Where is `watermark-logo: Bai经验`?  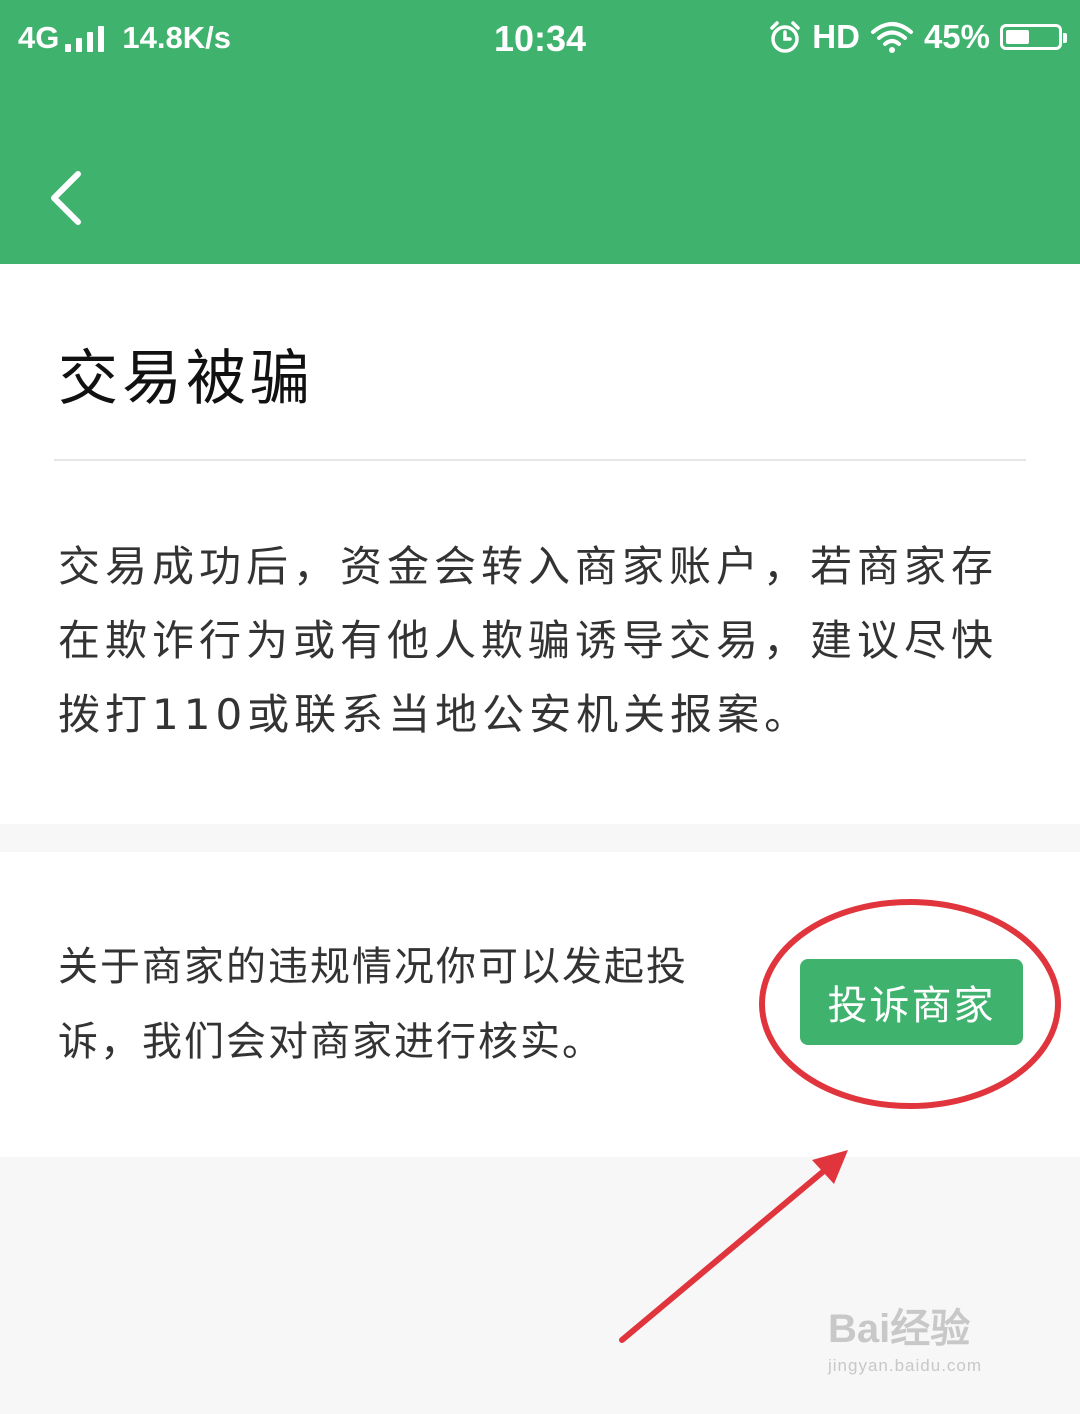 watermark-logo: Bai经验 is located at coordinates (899, 1329).